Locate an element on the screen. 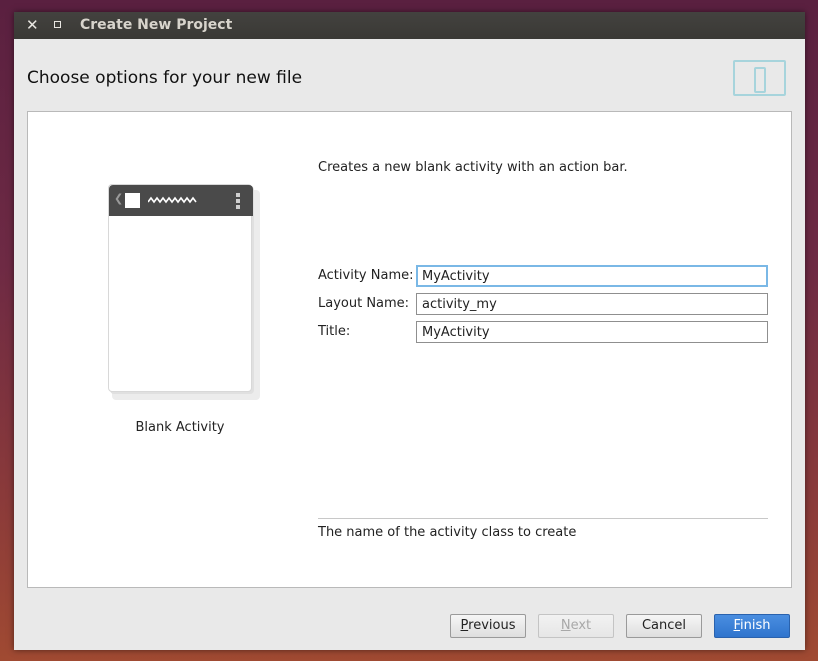  preview-action-bar: ❮ is located at coordinates (181, 200).